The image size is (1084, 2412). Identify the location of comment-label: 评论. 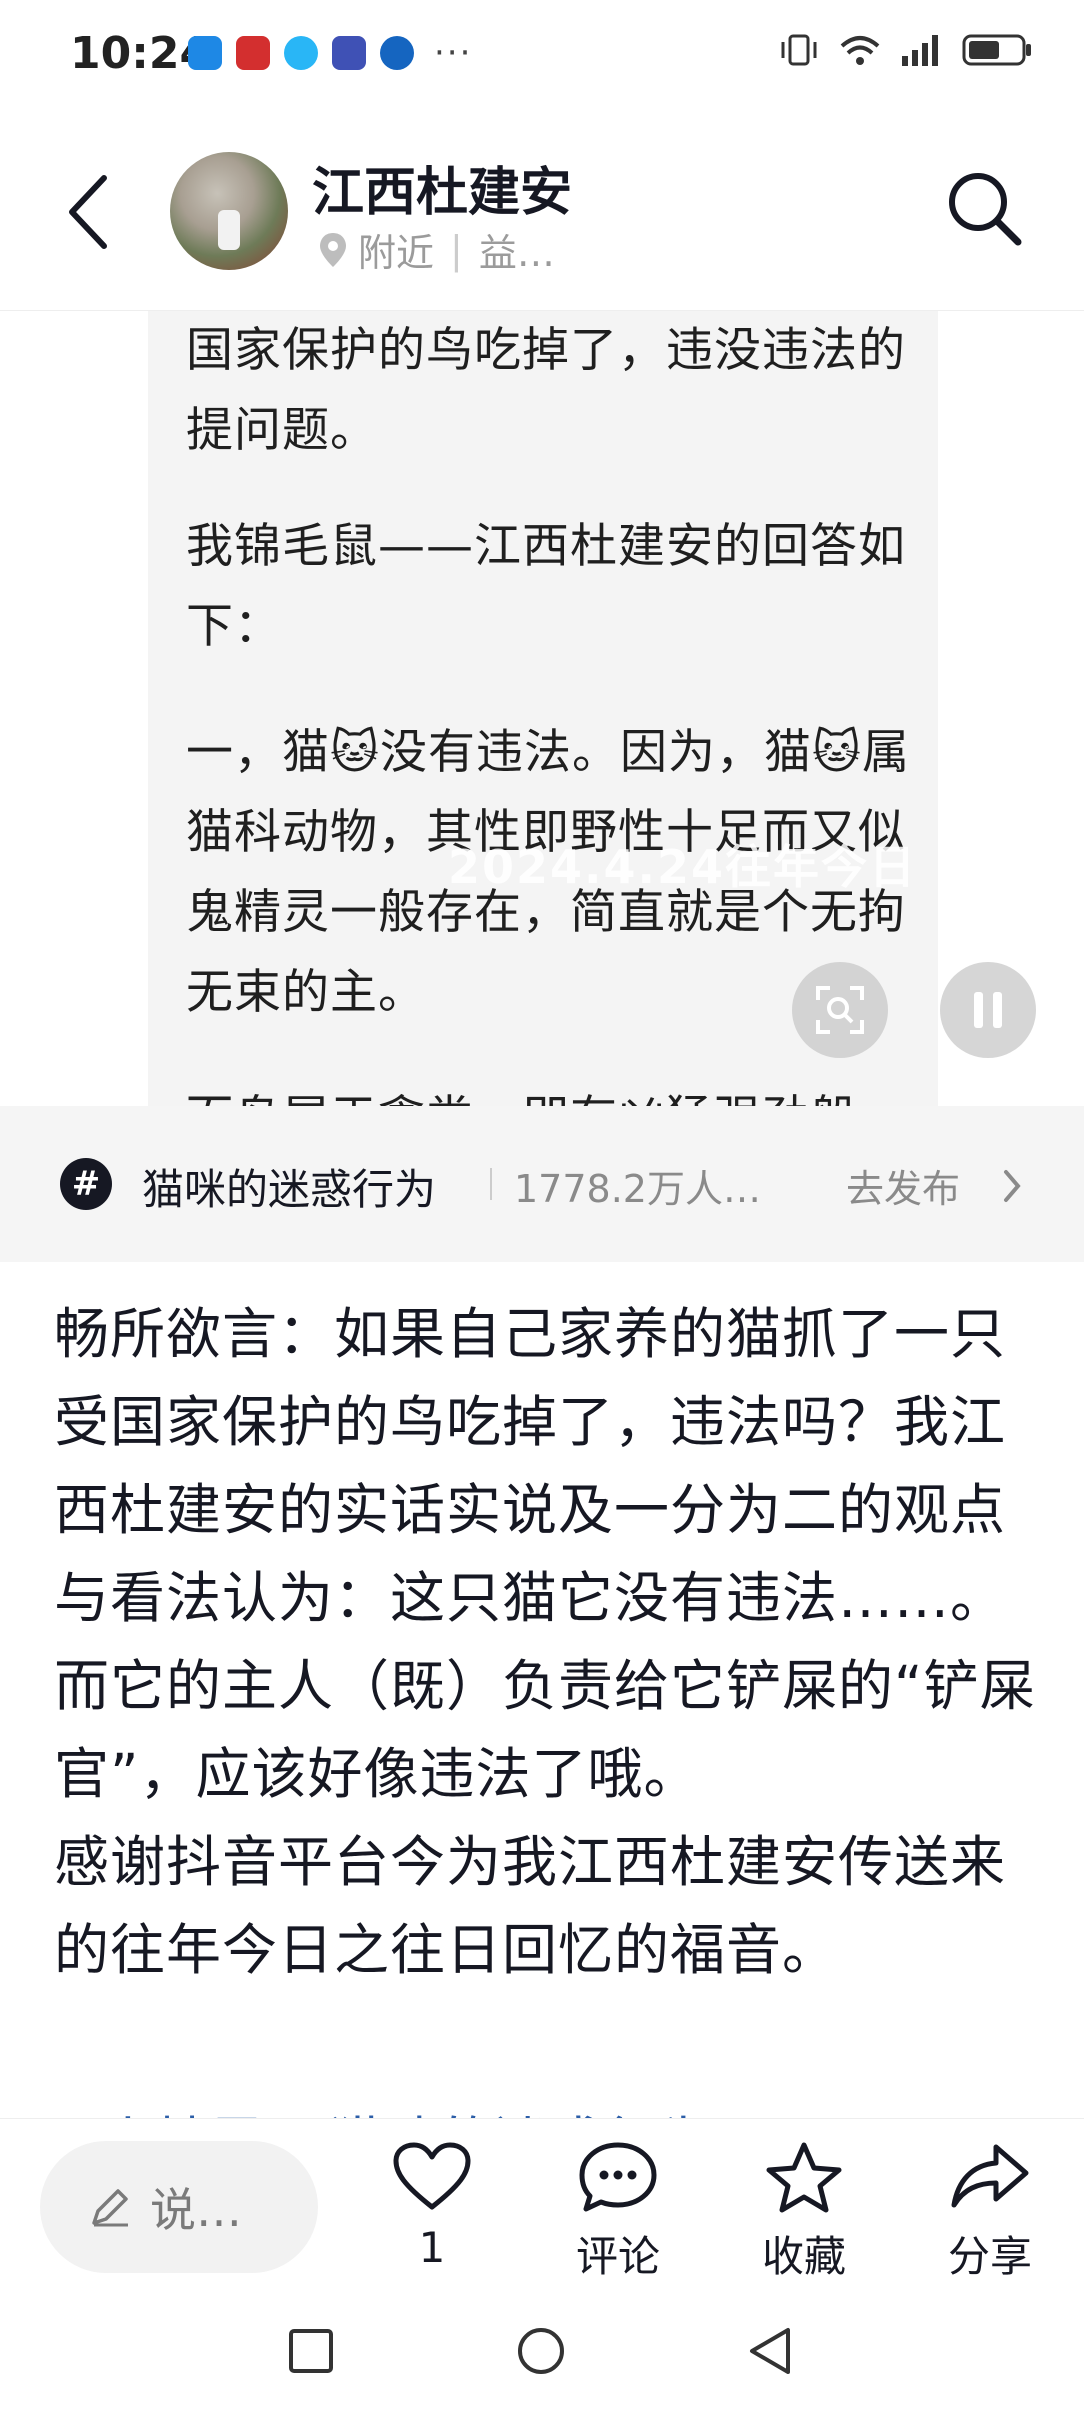
(617, 2256).